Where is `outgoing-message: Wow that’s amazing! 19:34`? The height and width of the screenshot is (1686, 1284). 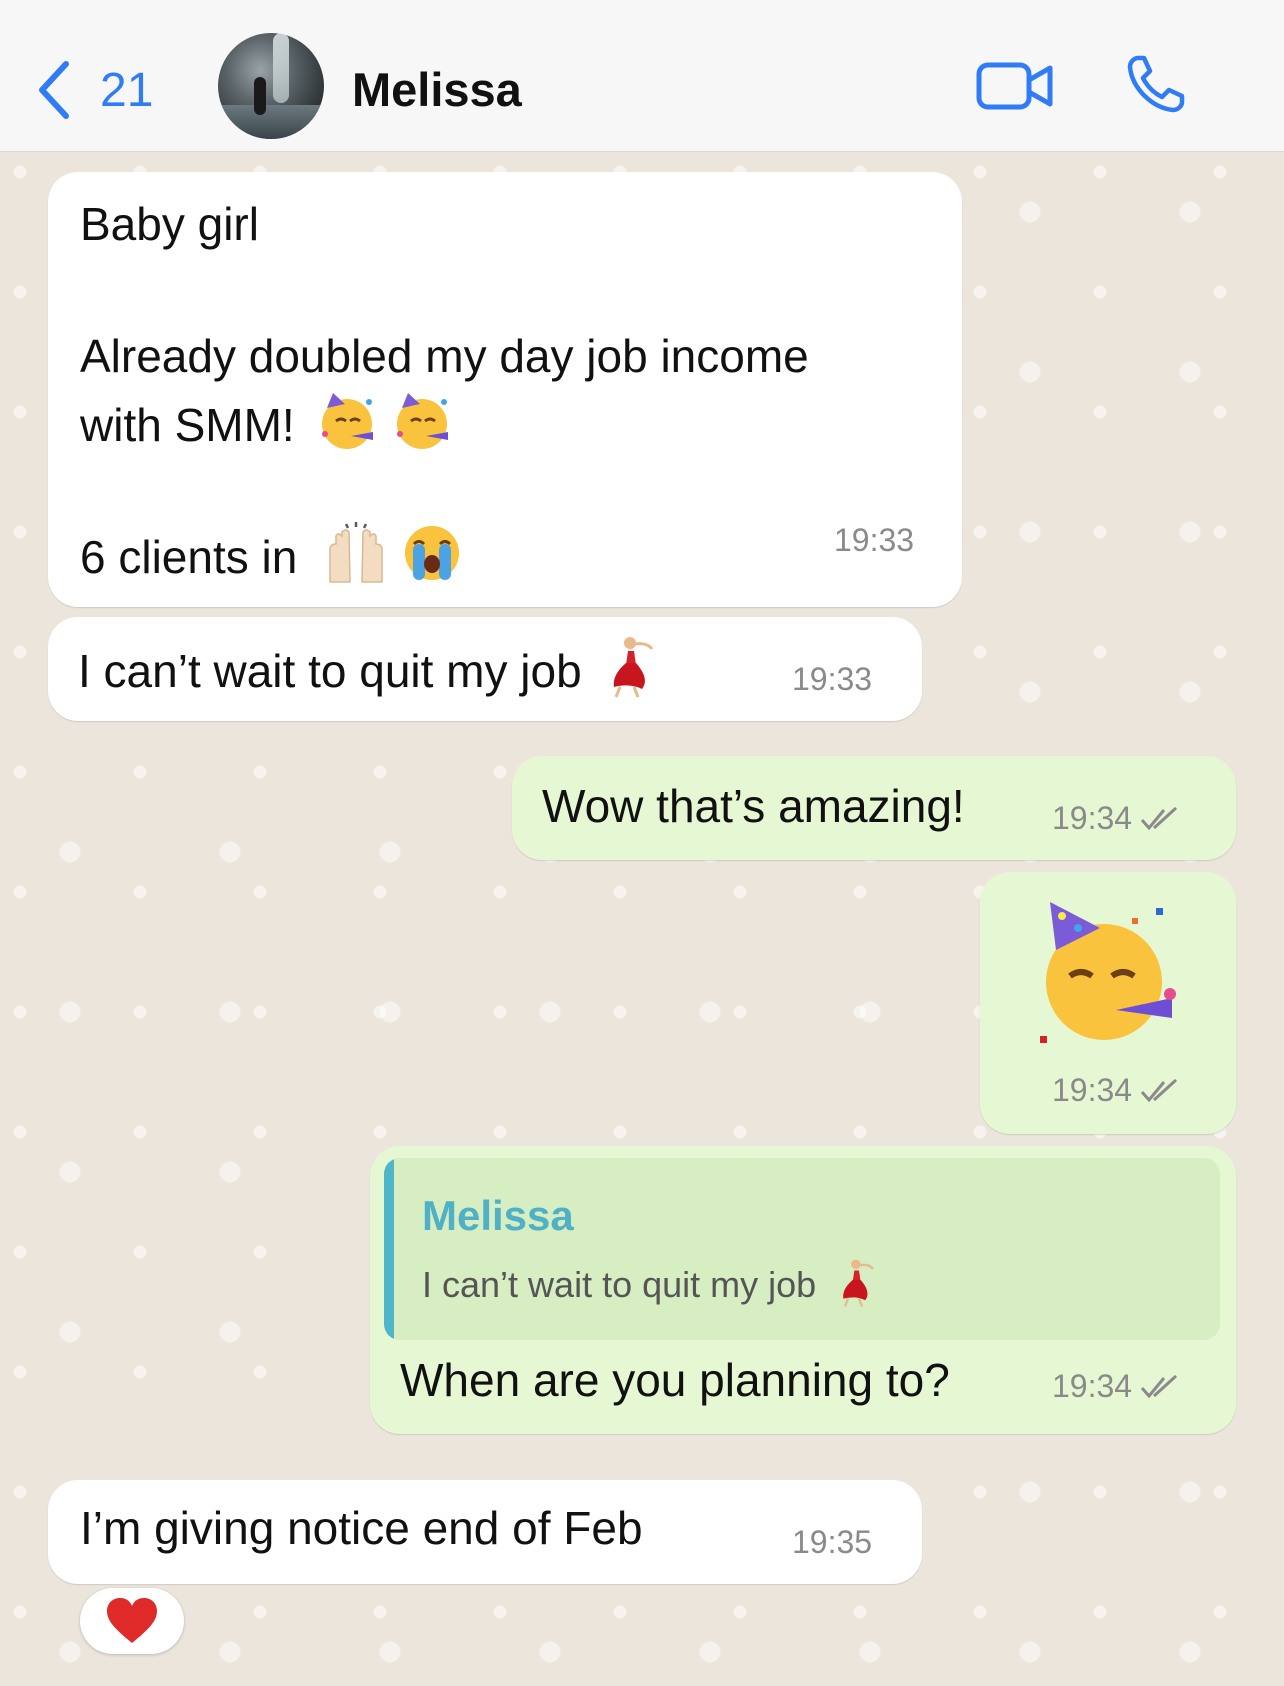
outgoing-message: Wow that’s amazing! 19:34 is located at coordinates (874, 808).